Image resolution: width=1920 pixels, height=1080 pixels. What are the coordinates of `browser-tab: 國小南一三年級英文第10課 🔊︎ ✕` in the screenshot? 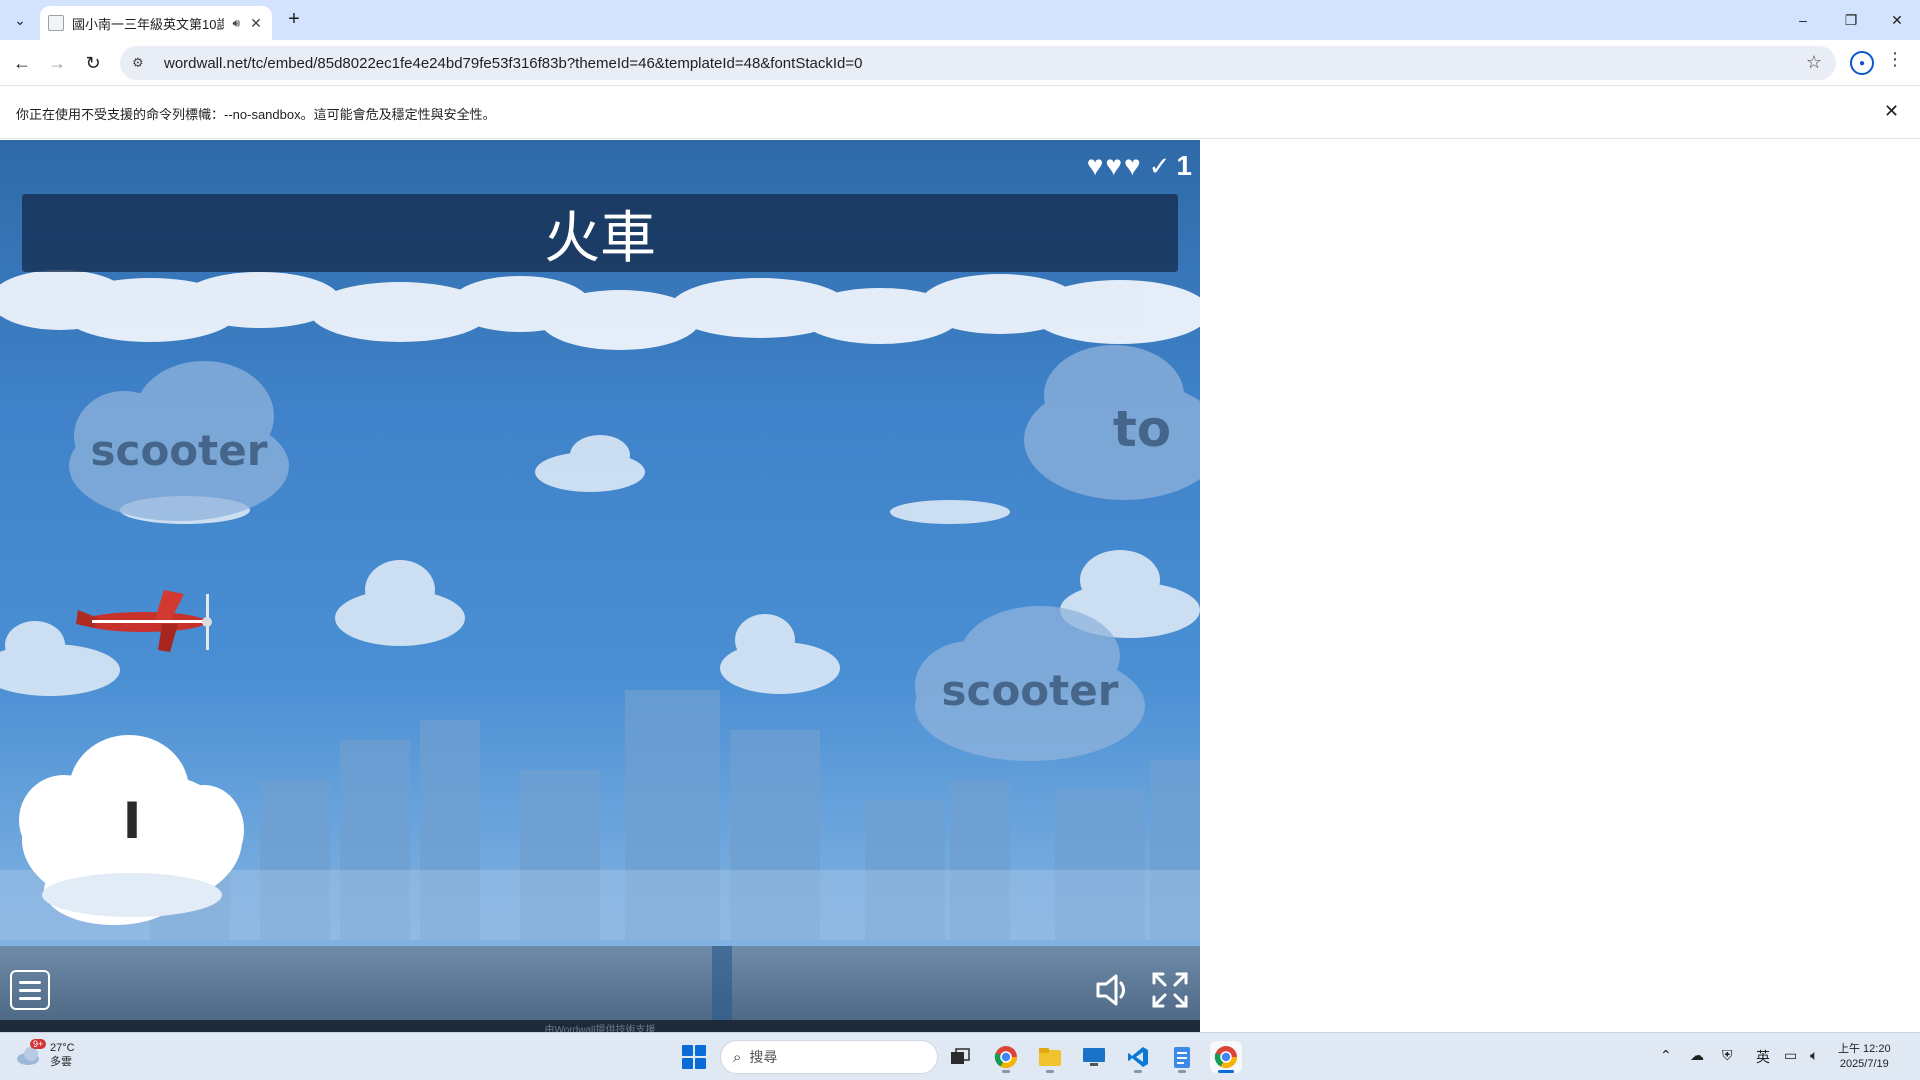 It's located at (156, 23).